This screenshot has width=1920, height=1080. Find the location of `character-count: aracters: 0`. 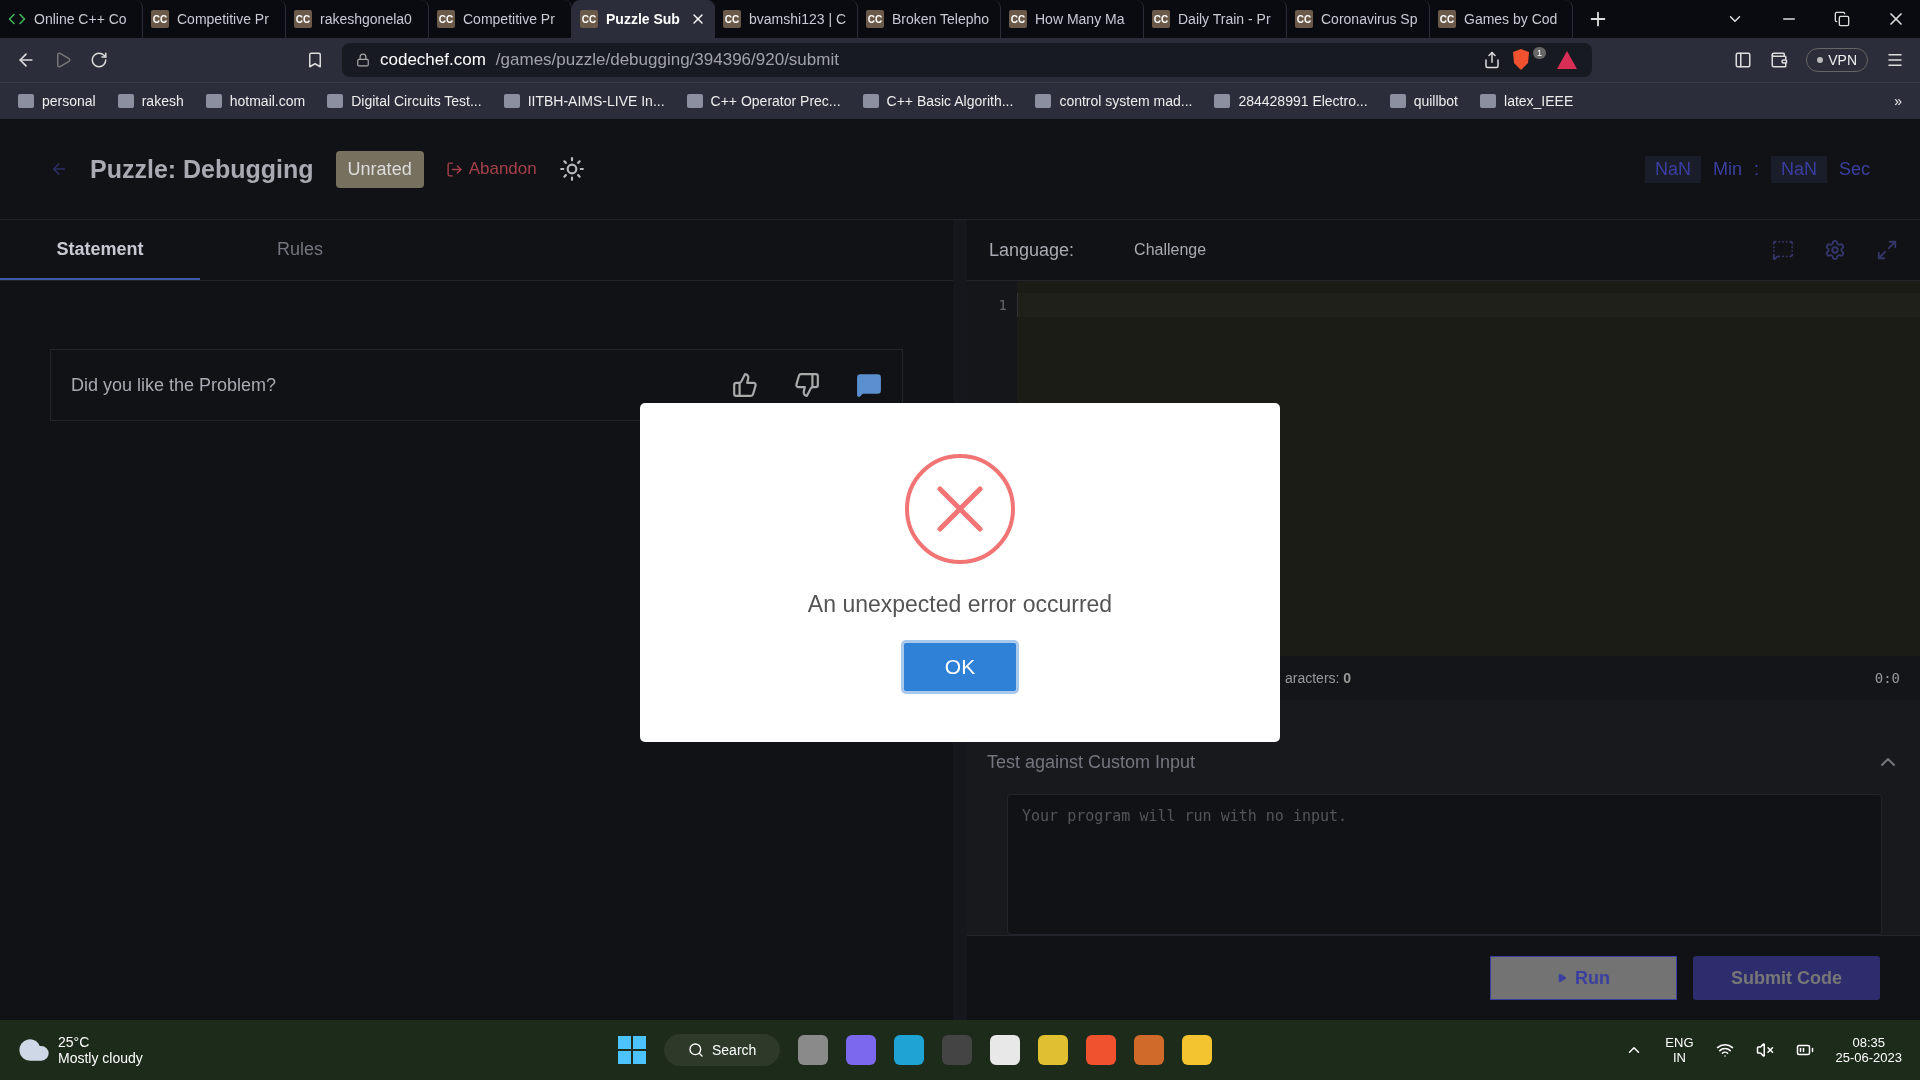

character-count: aracters: 0 is located at coordinates (1319, 678).